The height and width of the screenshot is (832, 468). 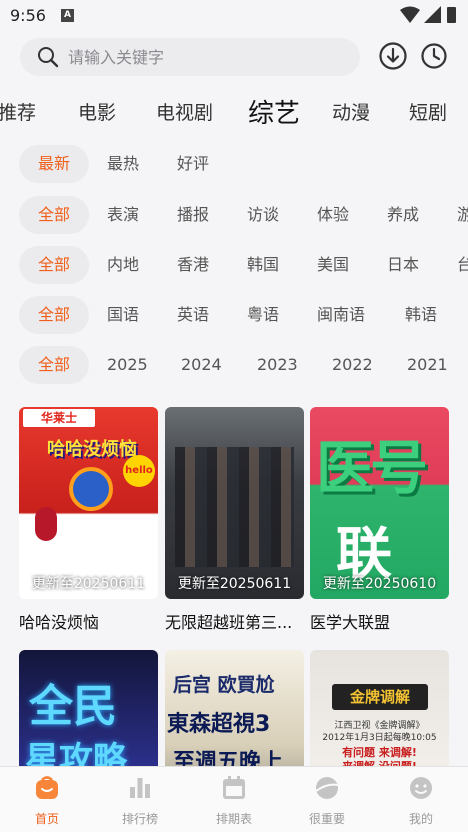 I want to click on filter-type-item: 播报, so click(x=193, y=215).